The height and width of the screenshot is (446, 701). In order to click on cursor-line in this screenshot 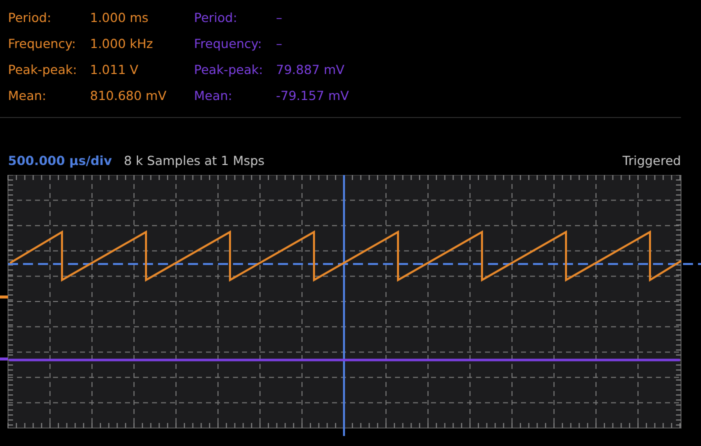, I will do `click(344, 305)`.